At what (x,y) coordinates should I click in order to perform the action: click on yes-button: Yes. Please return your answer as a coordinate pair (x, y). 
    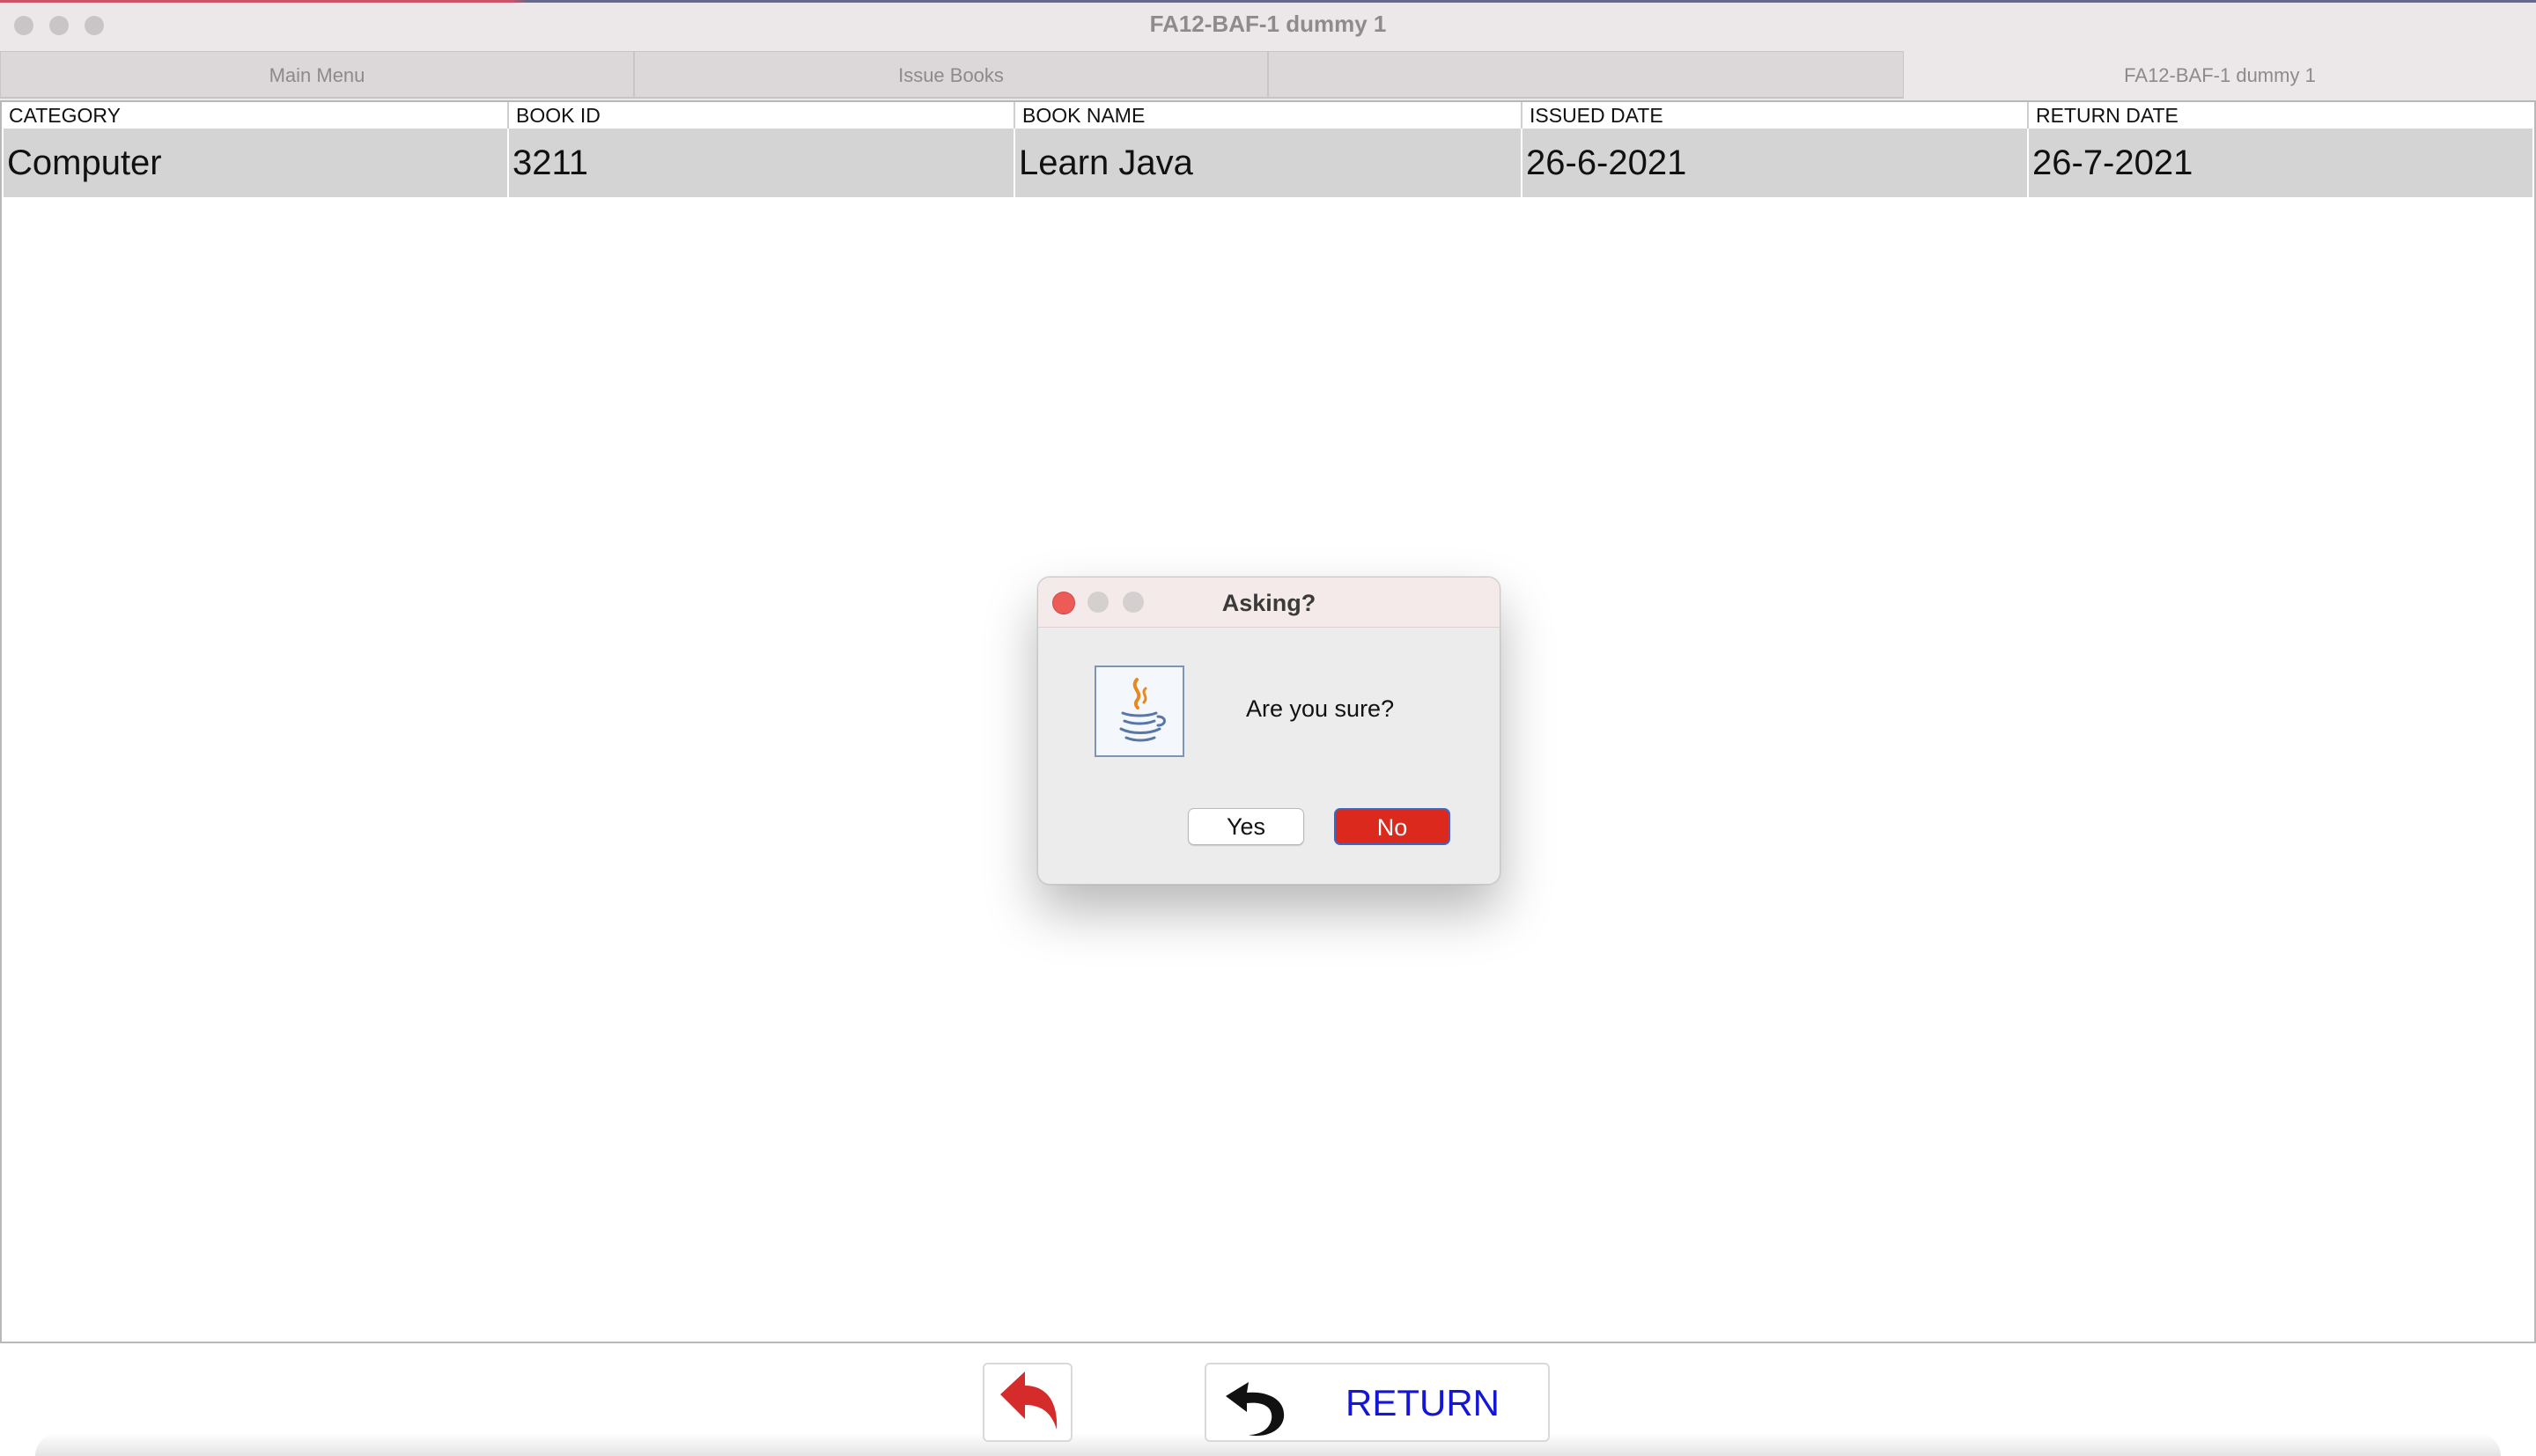
    Looking at the image, I should click on (1246, 826).